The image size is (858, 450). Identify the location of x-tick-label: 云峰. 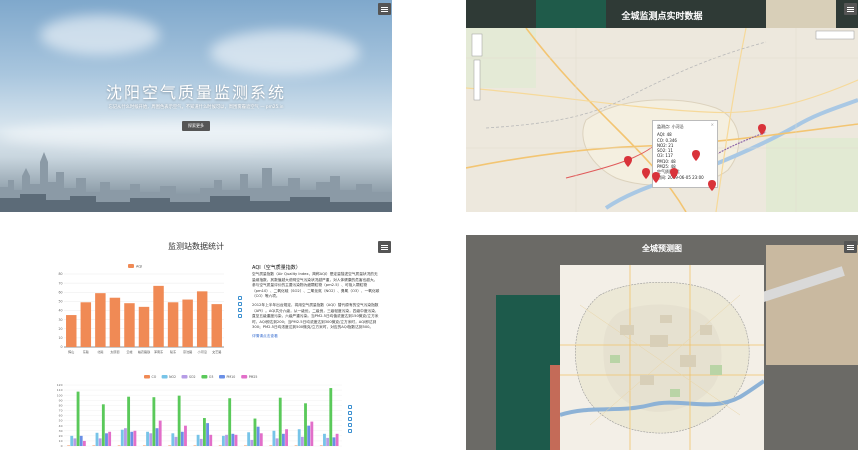
(129, 351).